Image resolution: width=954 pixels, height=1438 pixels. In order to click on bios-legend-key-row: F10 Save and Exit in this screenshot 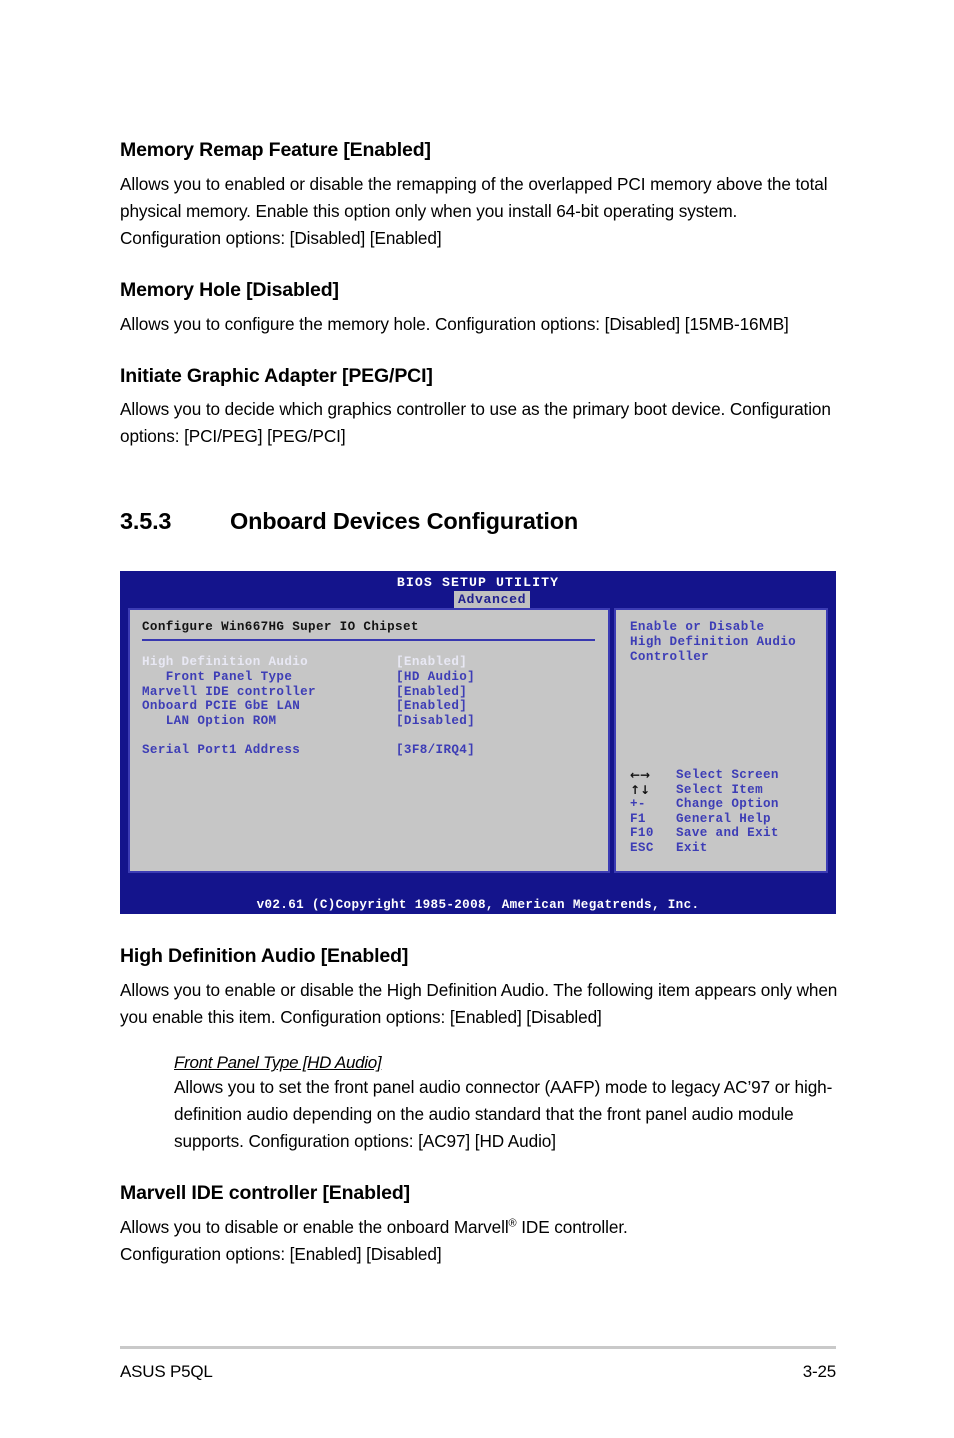, I will do `click(735, 833)`.